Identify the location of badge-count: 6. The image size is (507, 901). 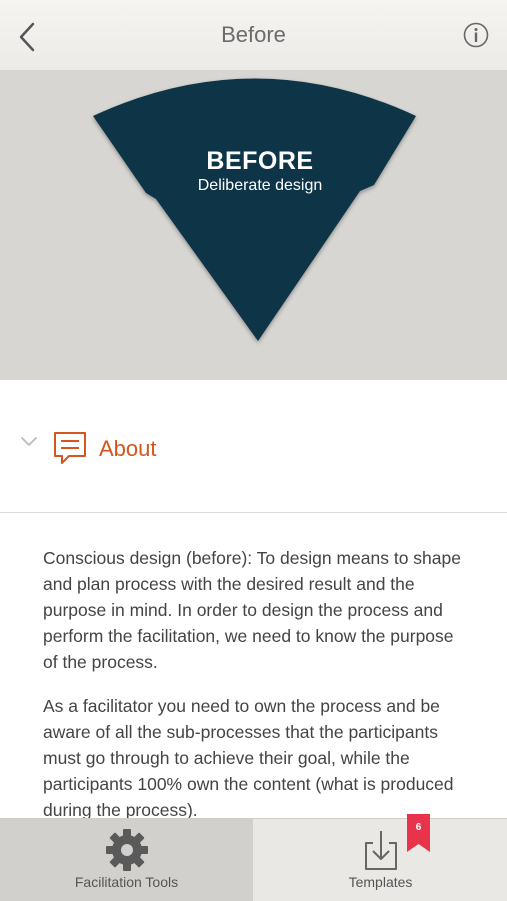
(418, 827).